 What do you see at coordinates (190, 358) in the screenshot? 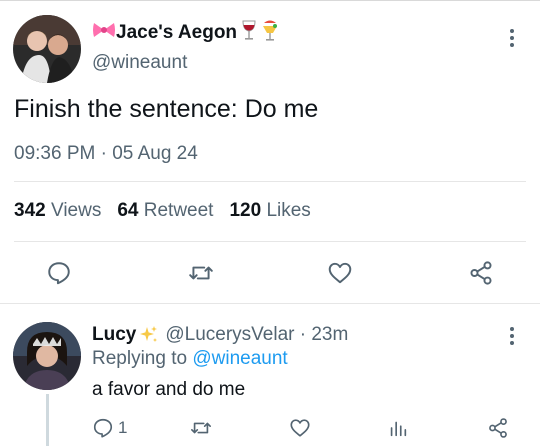
I see `replying-to: Replying to @wineaunt` at bounding box center [190, 358].